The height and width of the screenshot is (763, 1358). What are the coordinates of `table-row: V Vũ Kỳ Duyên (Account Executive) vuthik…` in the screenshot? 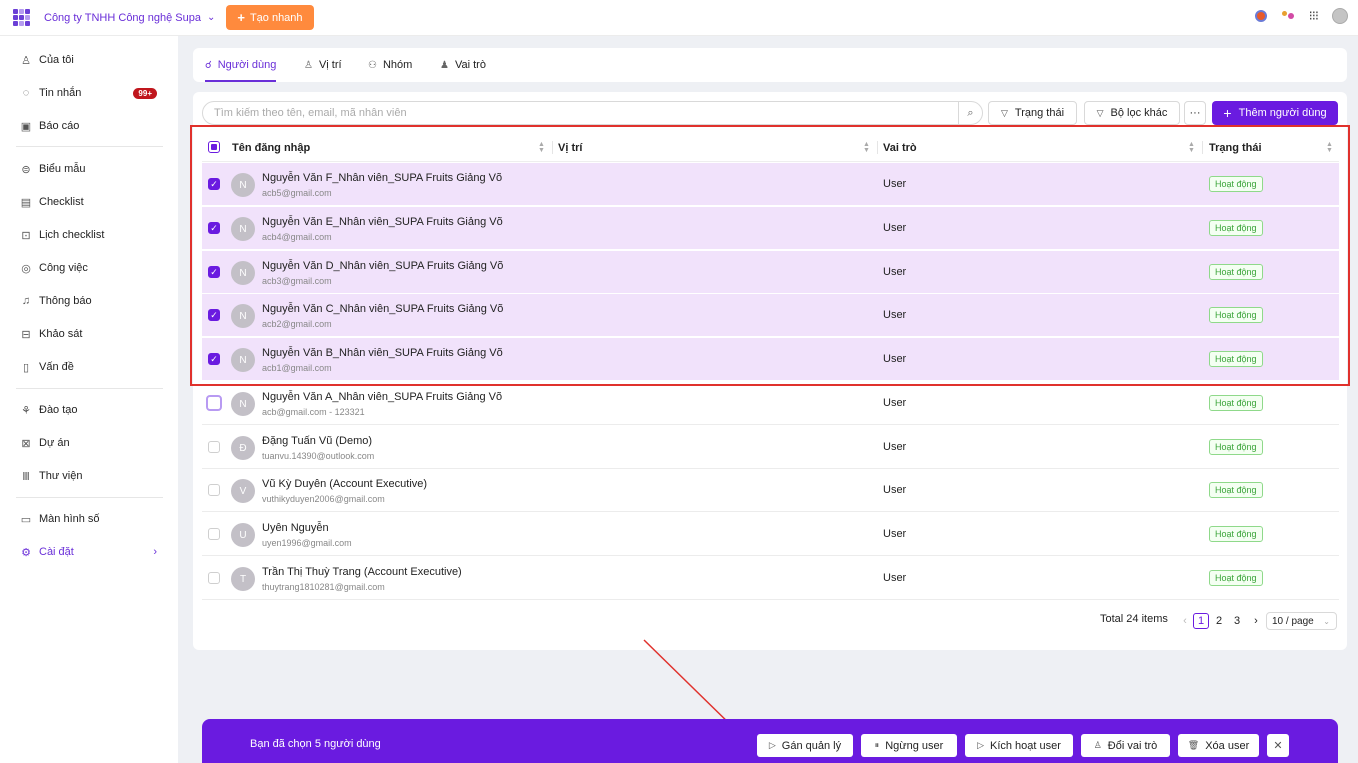 It's located at (770, 490).